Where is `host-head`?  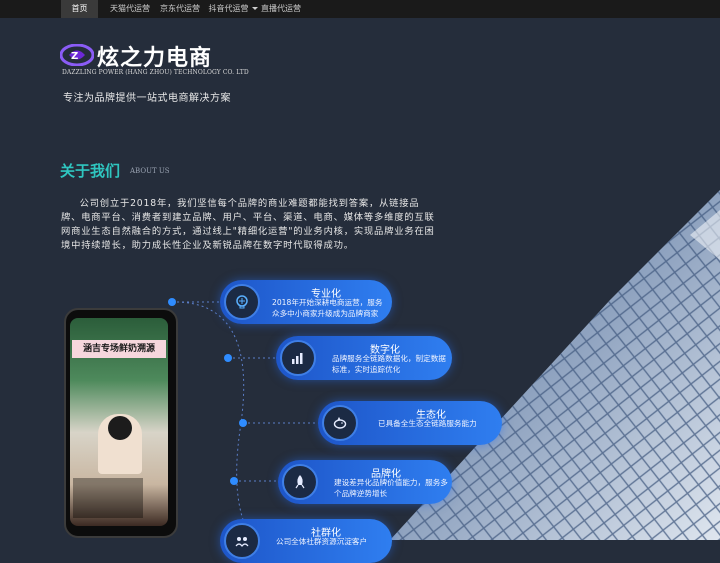 host-head is located at coordinates (120, 428).